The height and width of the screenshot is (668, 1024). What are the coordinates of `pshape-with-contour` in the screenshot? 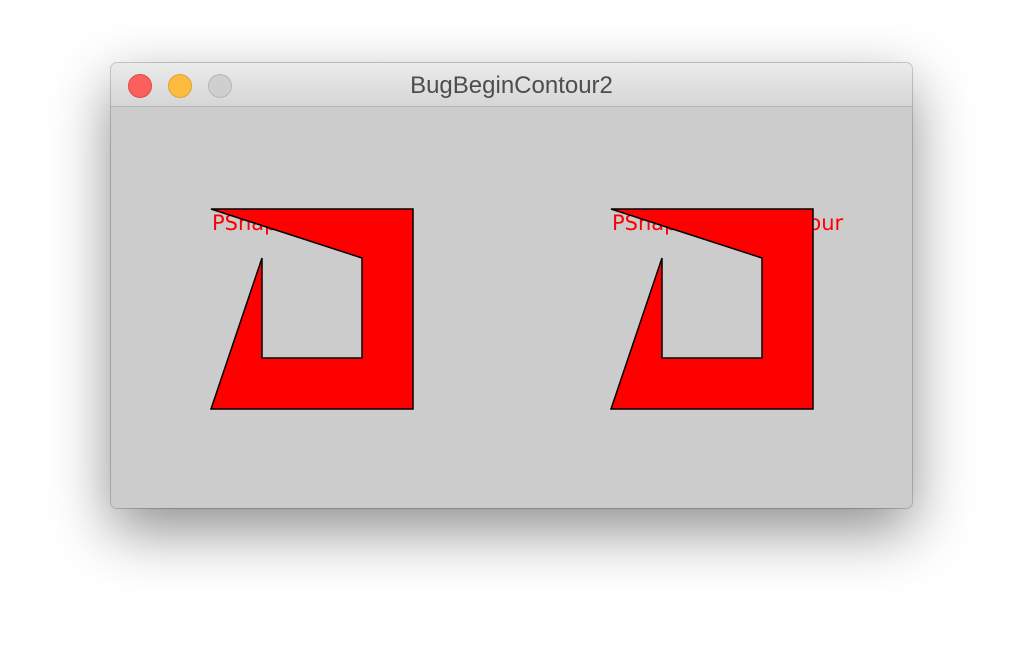 It's located at (311, 309).